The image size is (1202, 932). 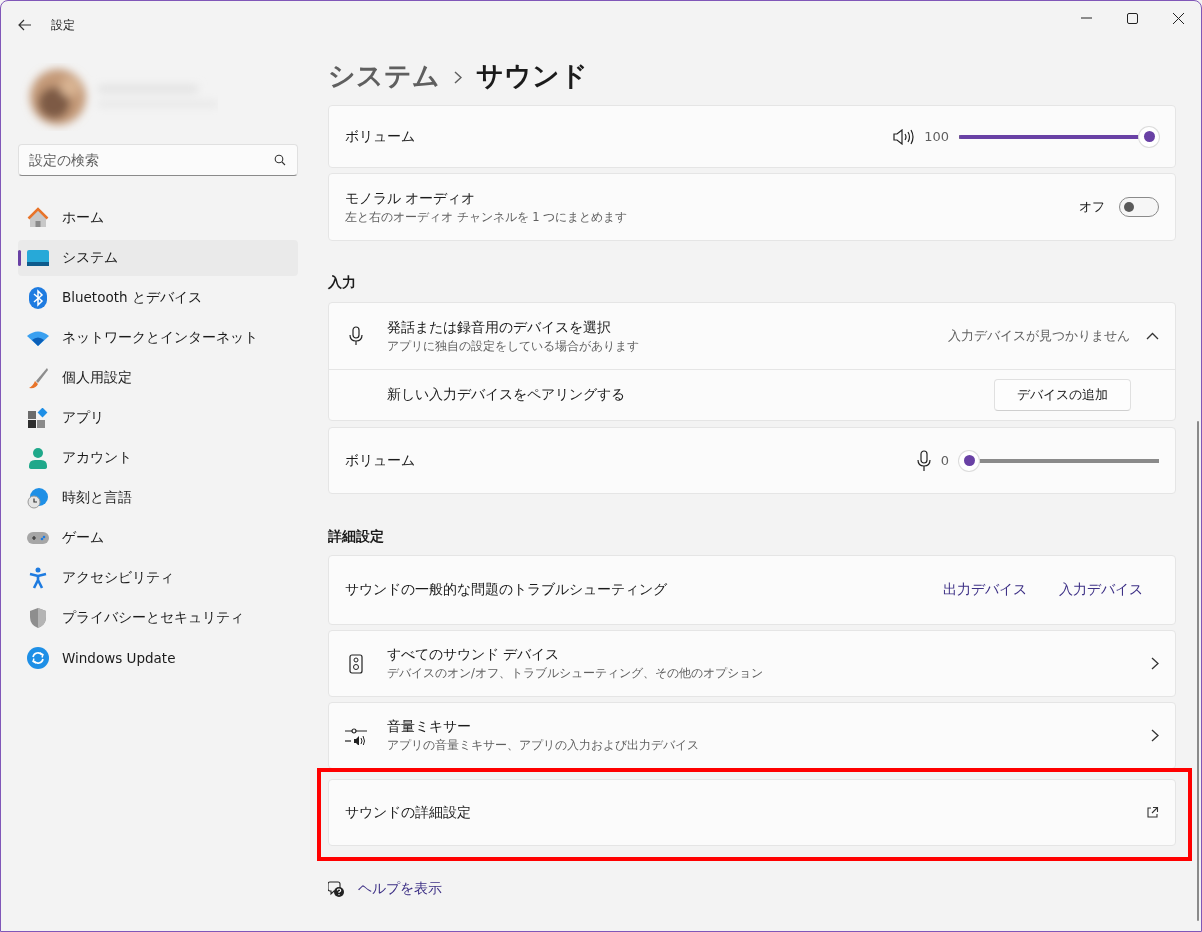 I want to click on section-heading: 入力, so click(x=342, y=282).